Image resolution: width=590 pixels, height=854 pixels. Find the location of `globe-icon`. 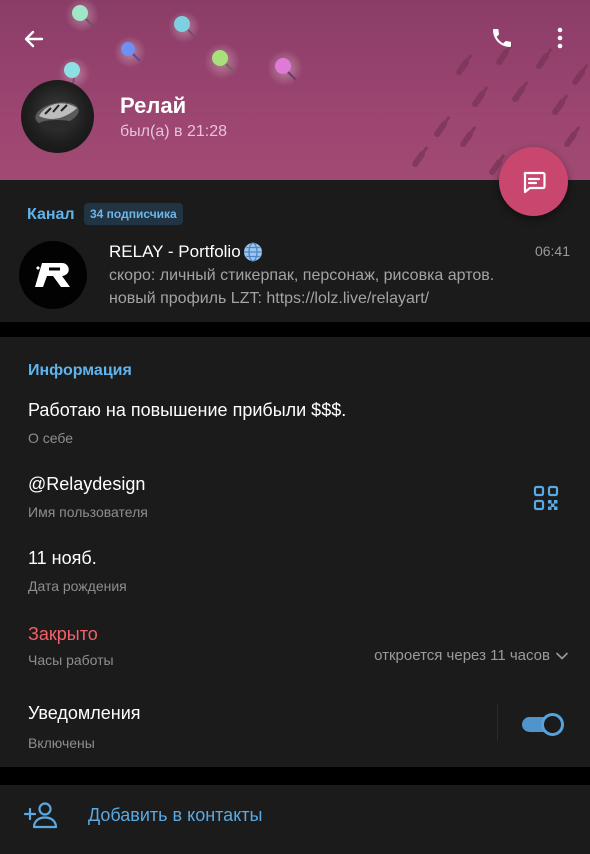

globe-icon is located at coordinates (252, 252).